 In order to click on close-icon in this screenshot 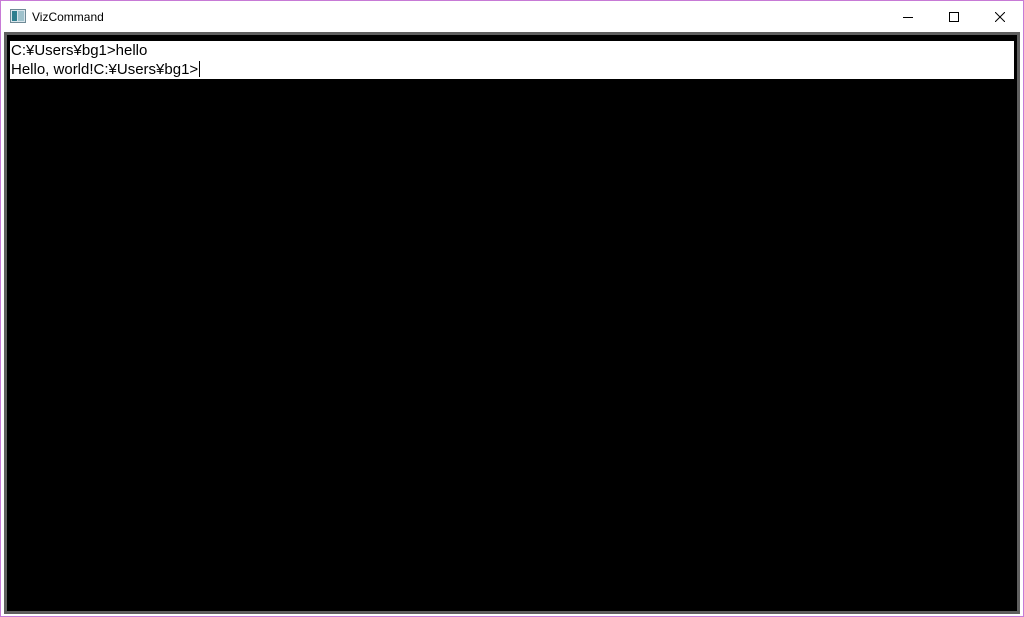, I will do `click(1000, 16)`.